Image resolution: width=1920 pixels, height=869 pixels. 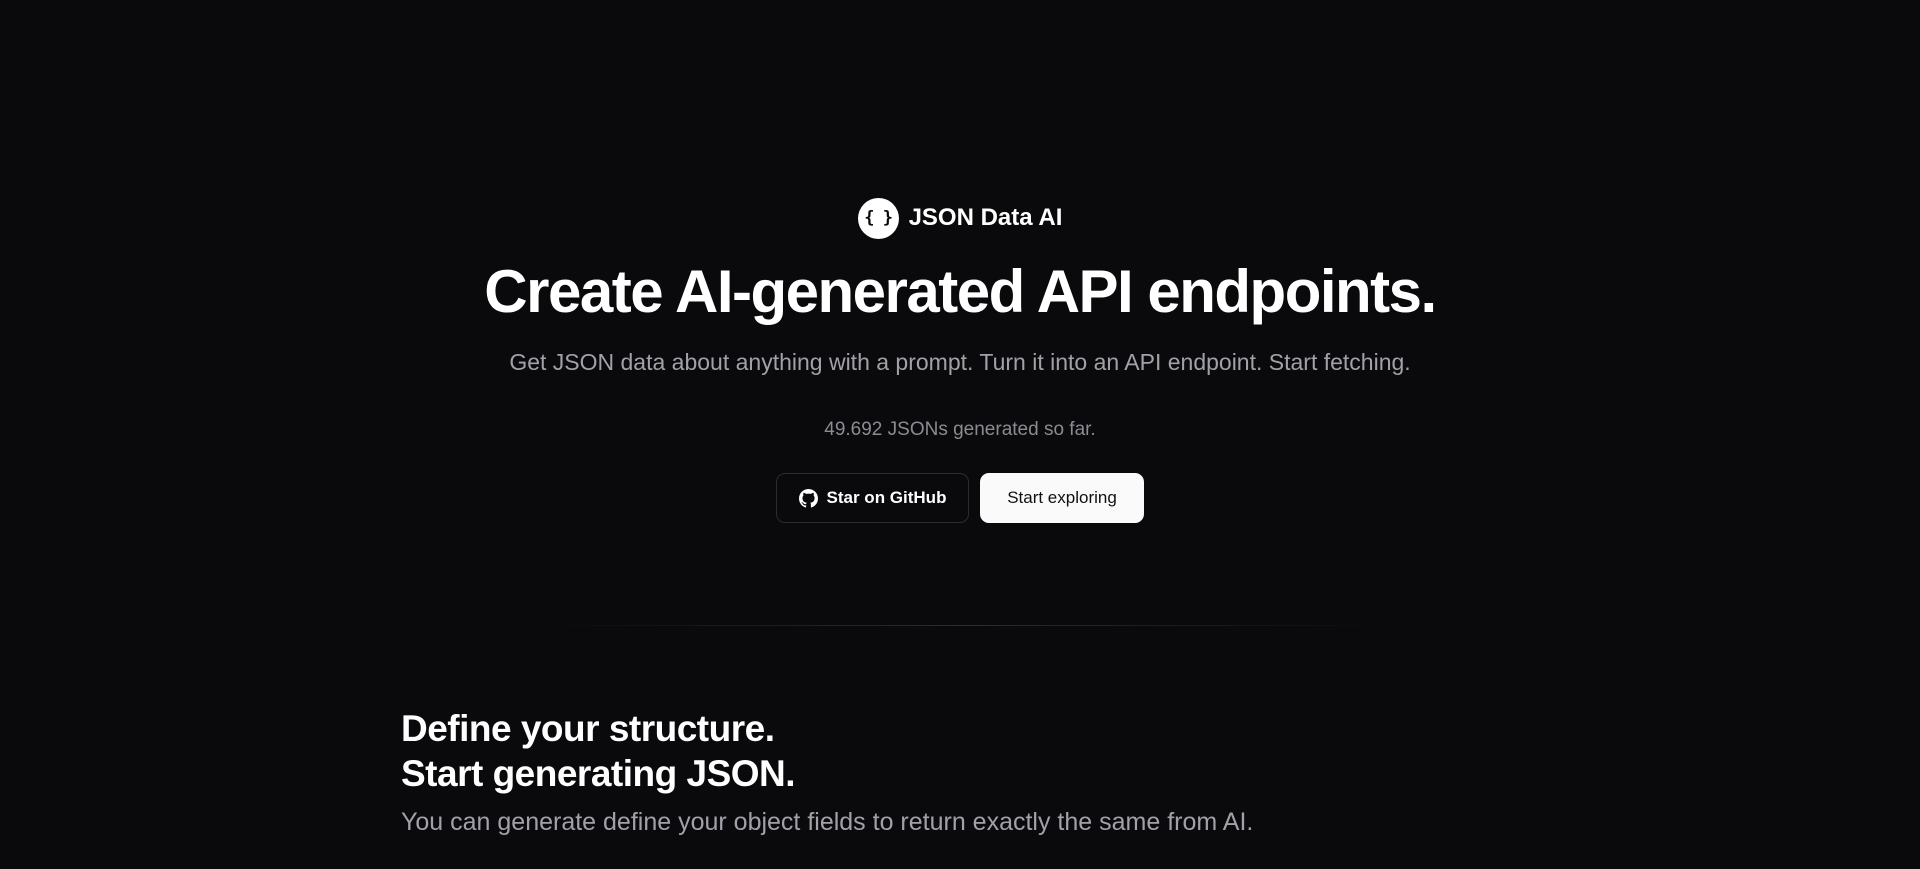 What do you see at coordinates (886, 497) in the screenshot?
I see `github-button-label: Star on GitHub` at bounding box center [886, 497].